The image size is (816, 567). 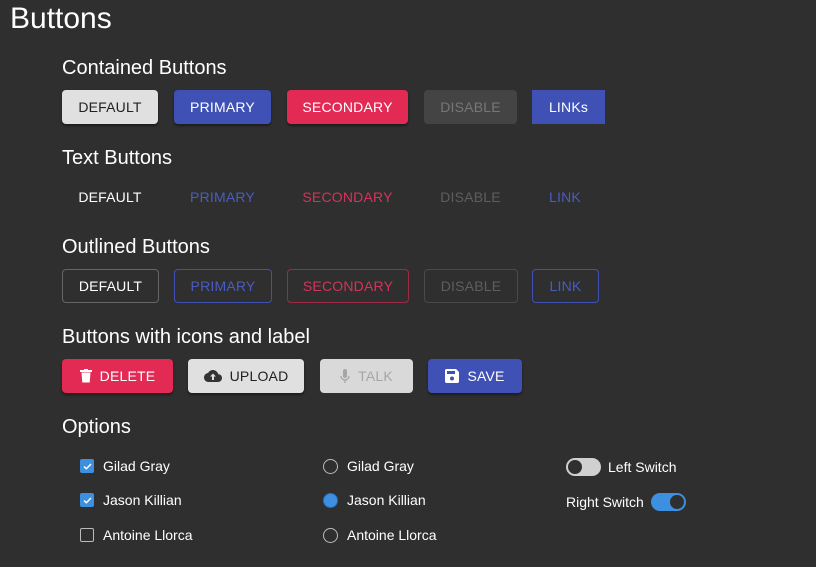 I want to click on text-disable-button: DISABLE, so click(x=470, y=197).